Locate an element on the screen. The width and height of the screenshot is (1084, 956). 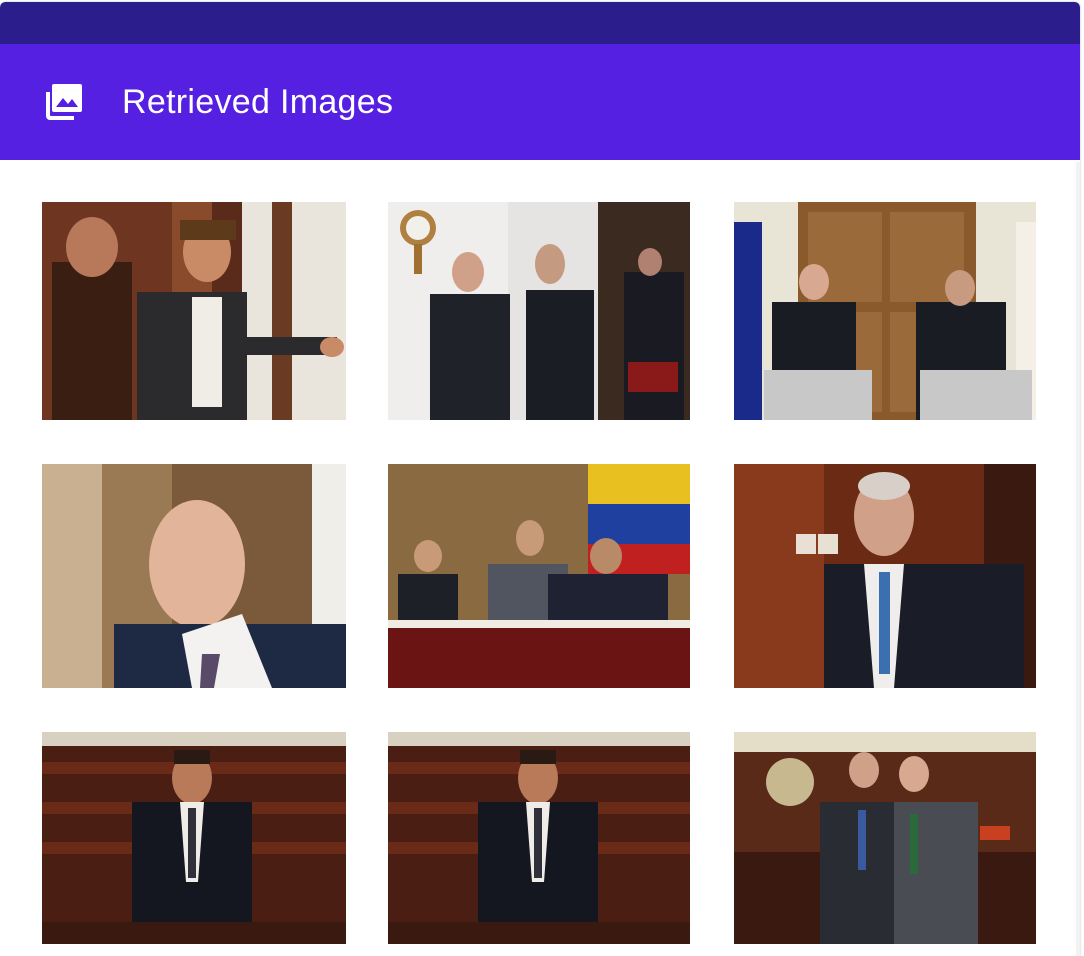
panel-header: Retrieved Images is located at coordinates (540, 102).